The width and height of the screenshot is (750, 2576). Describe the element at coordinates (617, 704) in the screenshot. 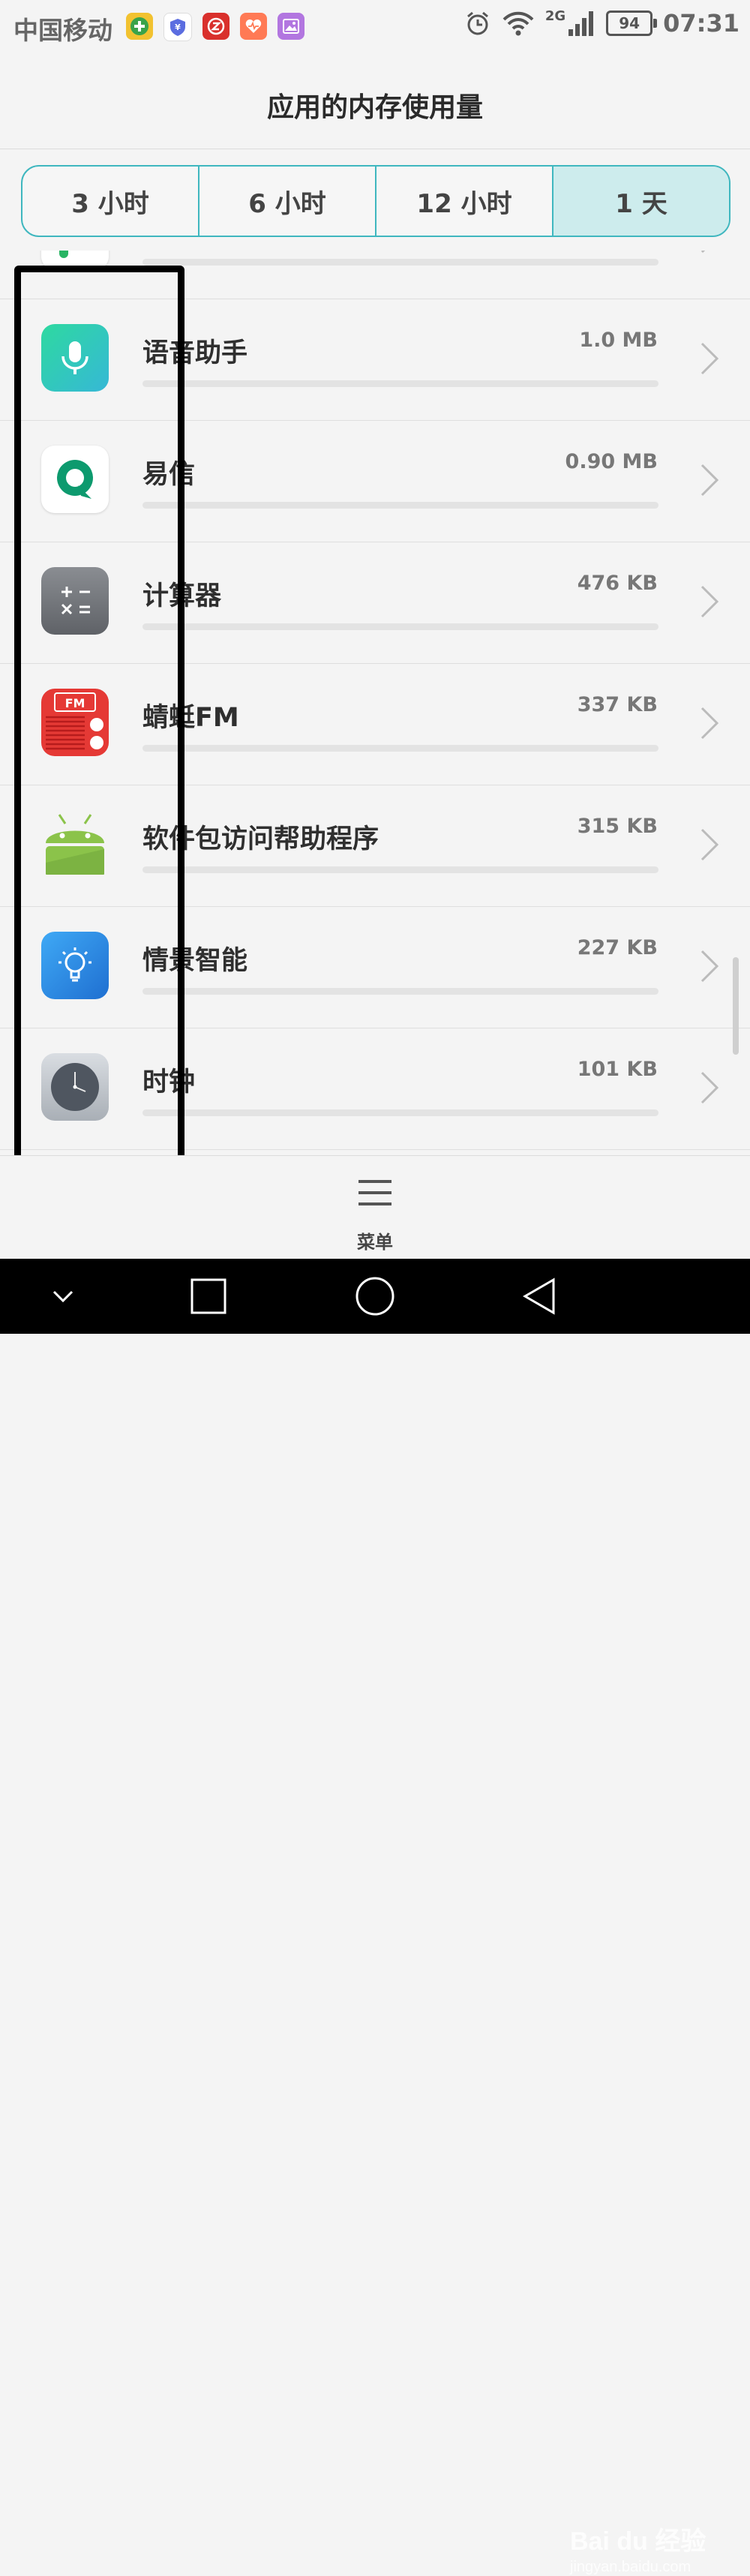

I see `app-memory-size: 337 KB` at that location.